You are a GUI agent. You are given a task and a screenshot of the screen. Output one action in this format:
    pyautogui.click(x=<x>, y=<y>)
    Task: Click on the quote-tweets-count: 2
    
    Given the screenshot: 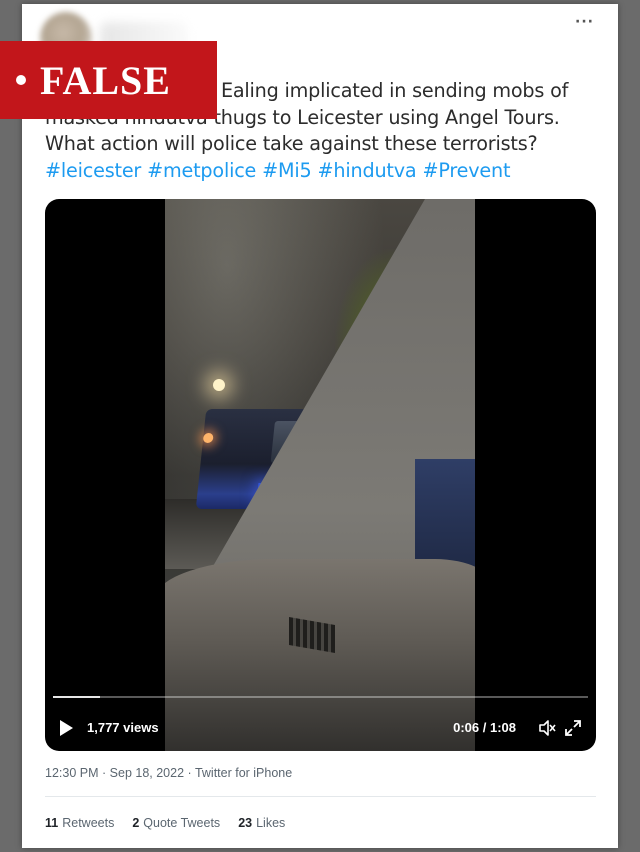 What is the action you would take?
    pyautogui.click(x=136, y=823)
    